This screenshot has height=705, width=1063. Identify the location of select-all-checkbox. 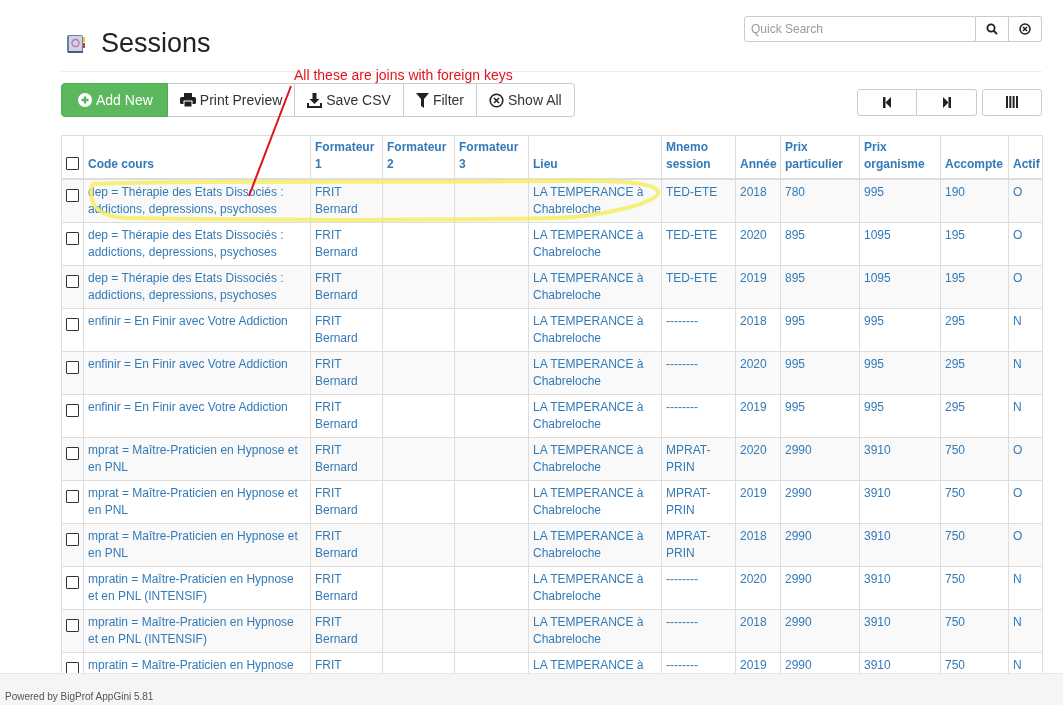
(72, 163).